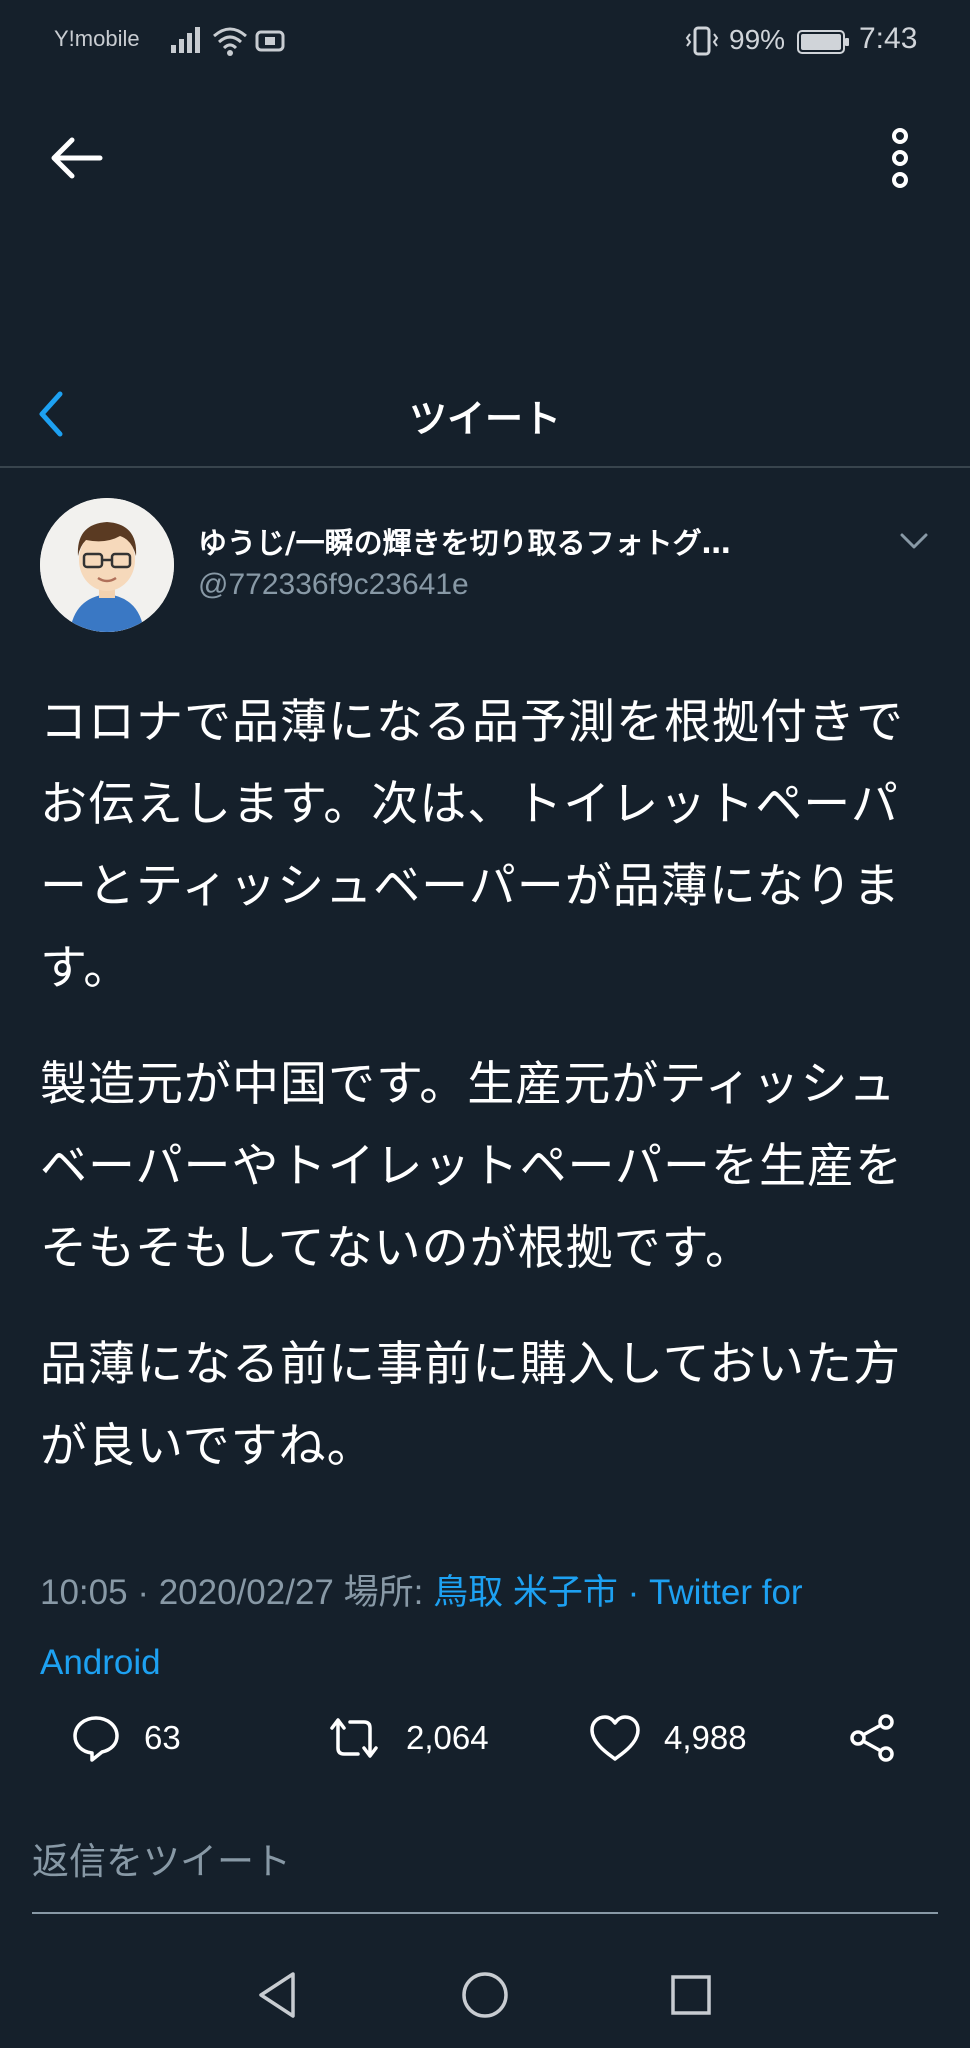 This screenshot has height=2048, width=970. What do you see at coordinates (900, 158) in the screenshot?
I see `more-vertical-icon` at bounding box center [900, 158].